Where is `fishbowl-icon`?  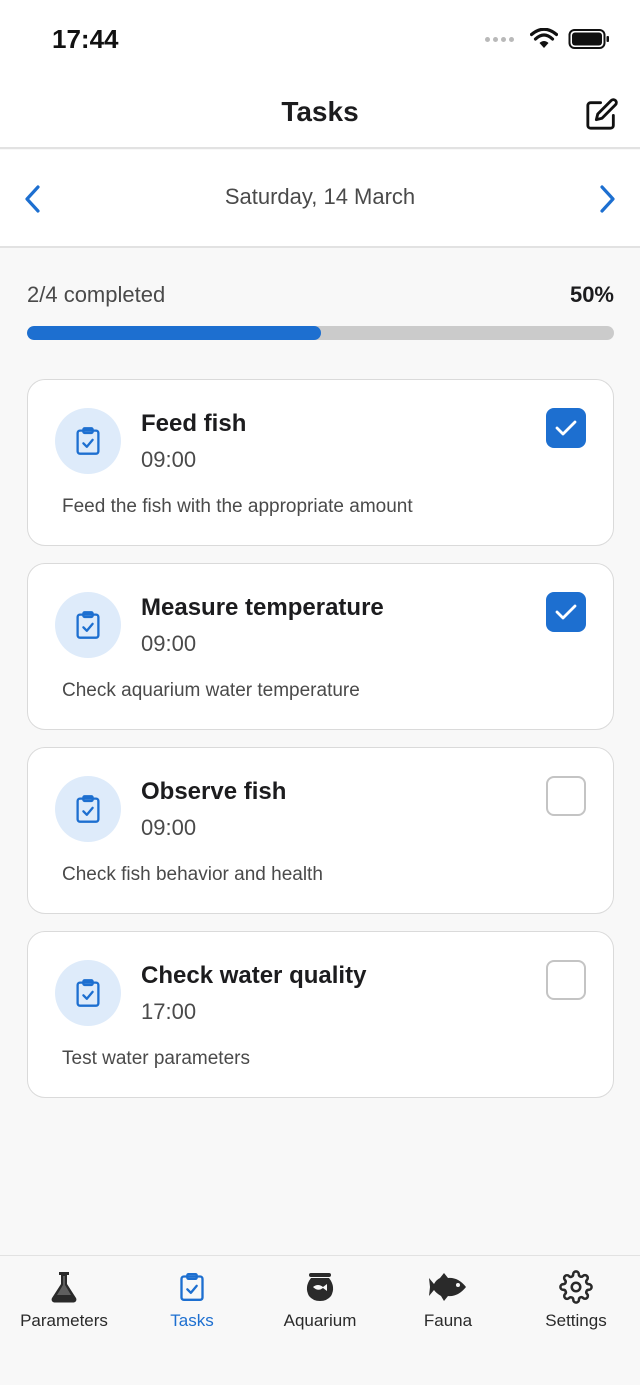
fishbowl-icon is located at coordinates (320, 1287).